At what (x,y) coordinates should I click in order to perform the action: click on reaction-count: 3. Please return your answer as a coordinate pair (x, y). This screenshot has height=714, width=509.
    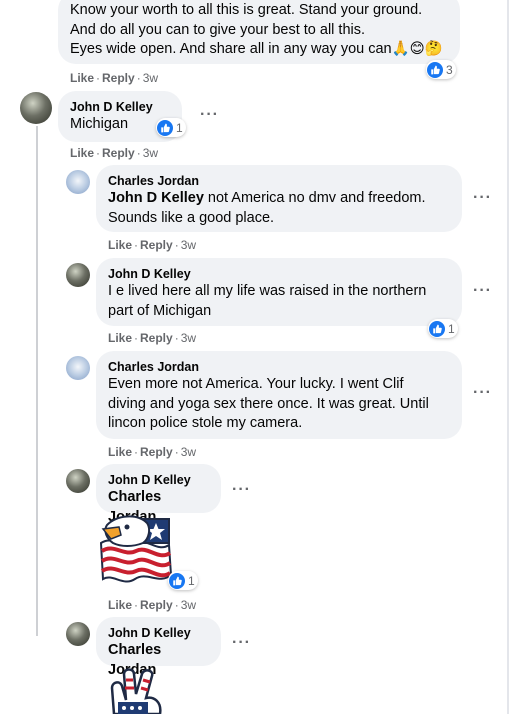
    Looking at the image, I should click on (449, 69).